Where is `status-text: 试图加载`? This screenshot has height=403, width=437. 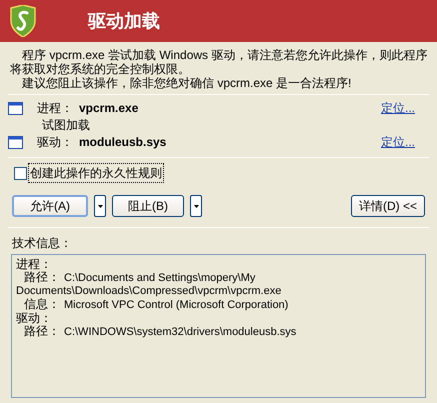 status-text: 试图加载 is located at coordinates (66, 125).